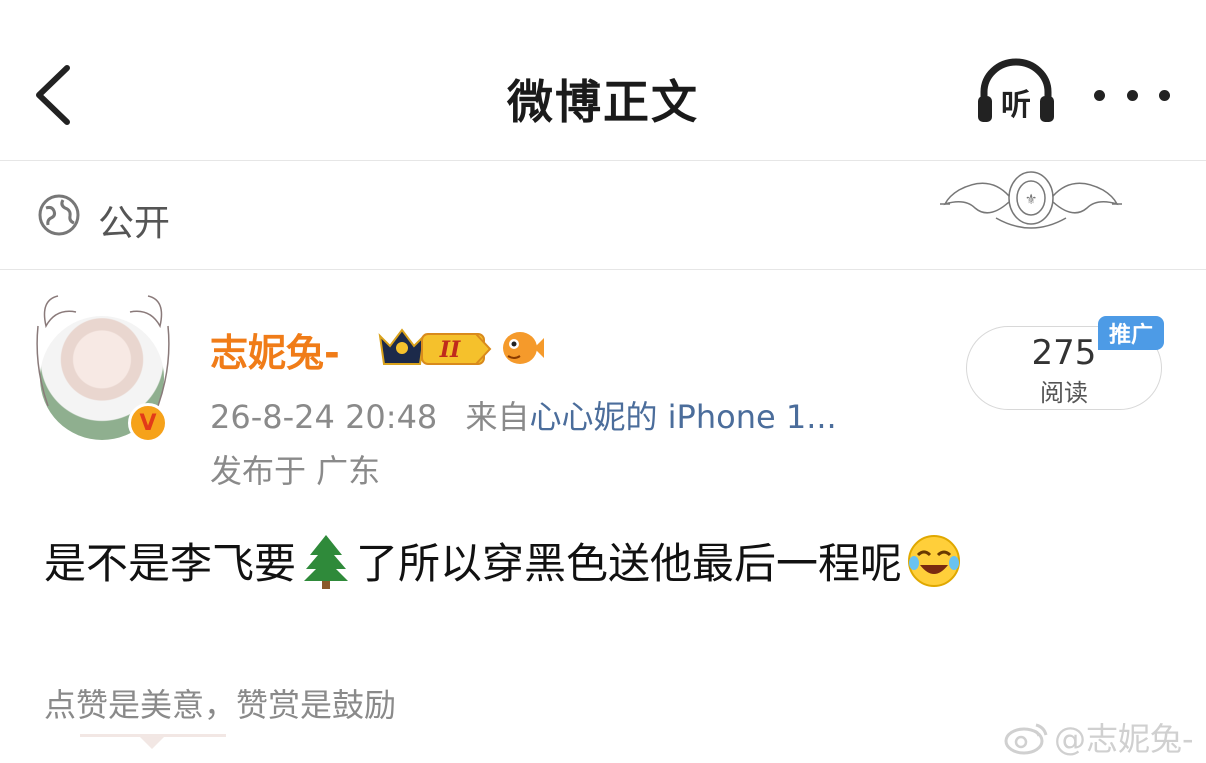 The height and width of the screenshot is (763, 1206). I want to click on watermark-text: @志妮兔-, so click(1124, 739).